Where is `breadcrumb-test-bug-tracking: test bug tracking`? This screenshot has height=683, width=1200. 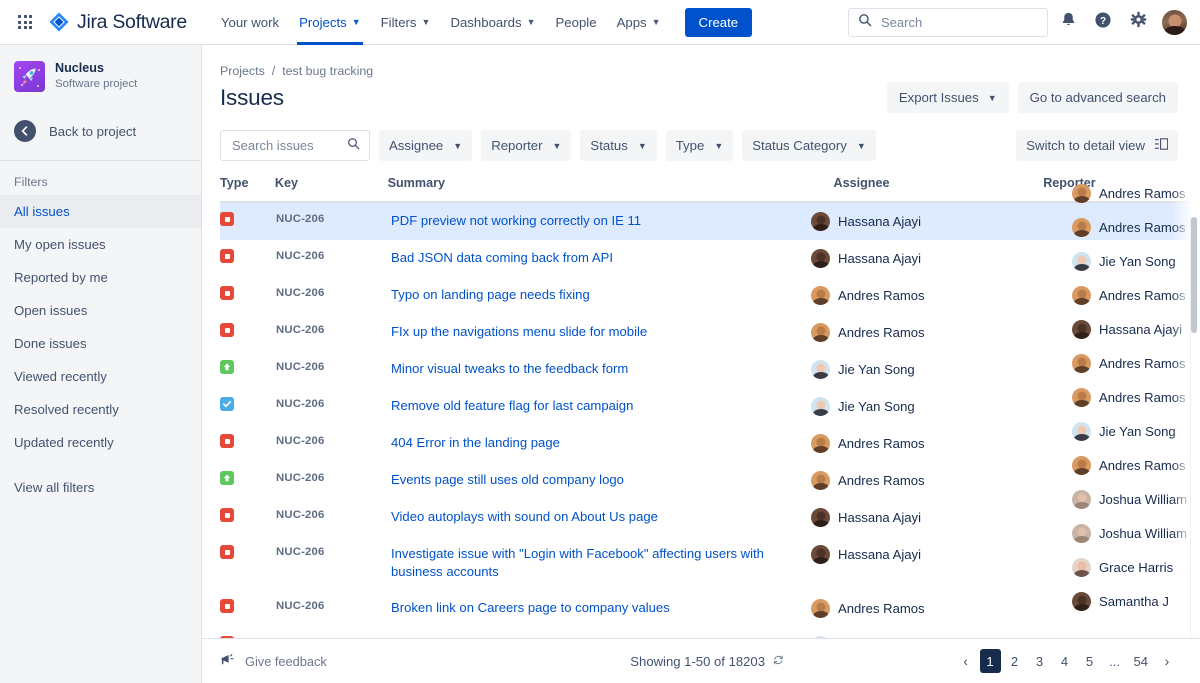 breadcrumb-test-bug-tracking: test bug tracking is located at coordinates (327, 71).